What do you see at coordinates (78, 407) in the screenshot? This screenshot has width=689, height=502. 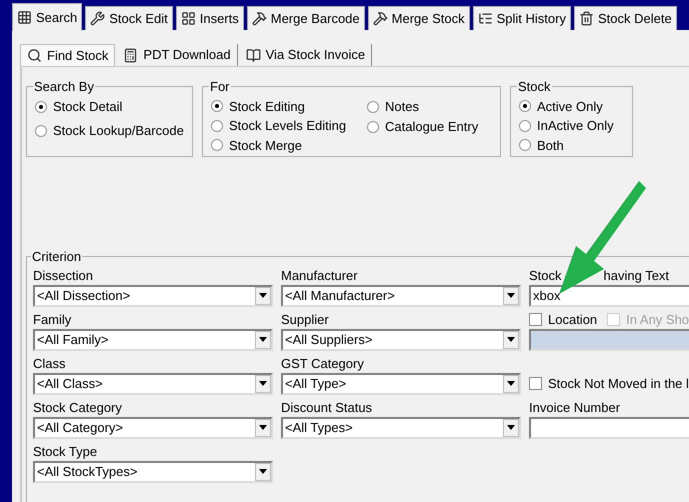 I see `field-label: Stock Category` at bounding box center [78, 407].